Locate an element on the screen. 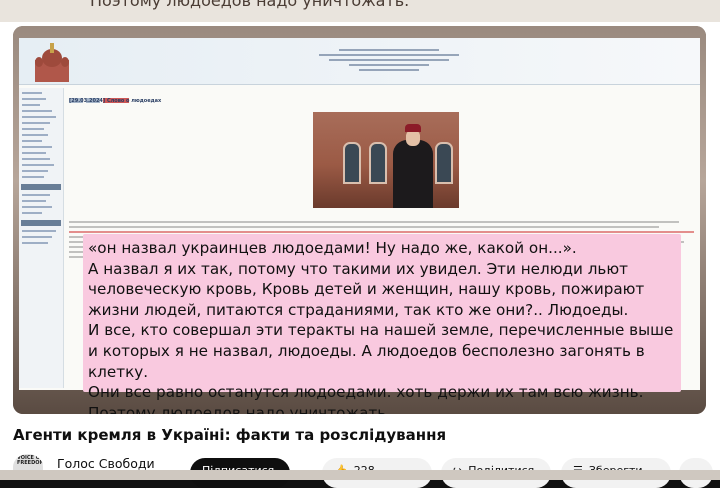 This screenshot has height=488, width=720. site-breadcrumb is located at coordinates (109, 95).